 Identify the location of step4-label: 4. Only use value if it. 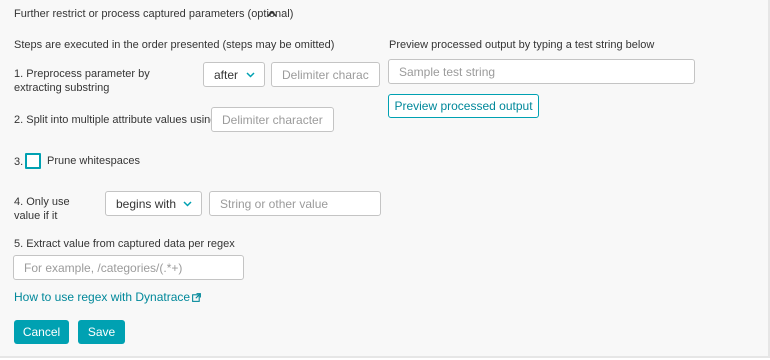
(42, 209).